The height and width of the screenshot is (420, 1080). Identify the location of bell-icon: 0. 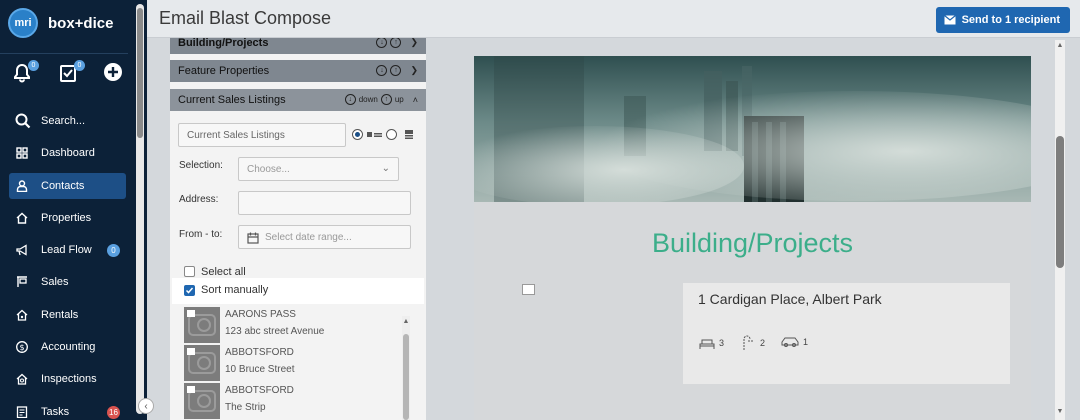
(26, 71).